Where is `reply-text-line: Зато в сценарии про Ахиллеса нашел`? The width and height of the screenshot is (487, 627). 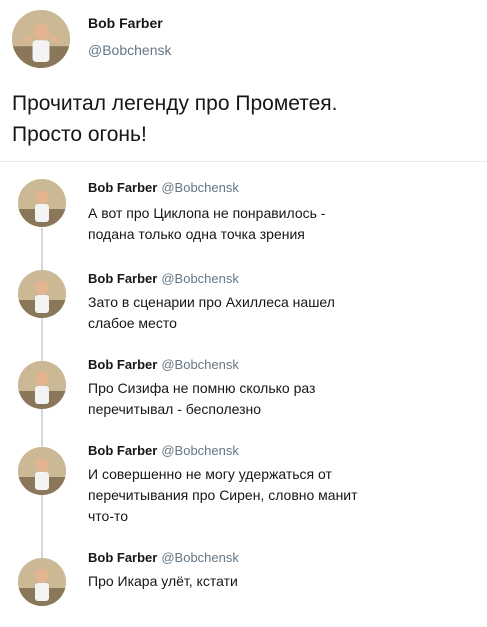
reply-text-line: Зато в сценарии про Ахиллеса нашел is located at coordinates (211, 302).